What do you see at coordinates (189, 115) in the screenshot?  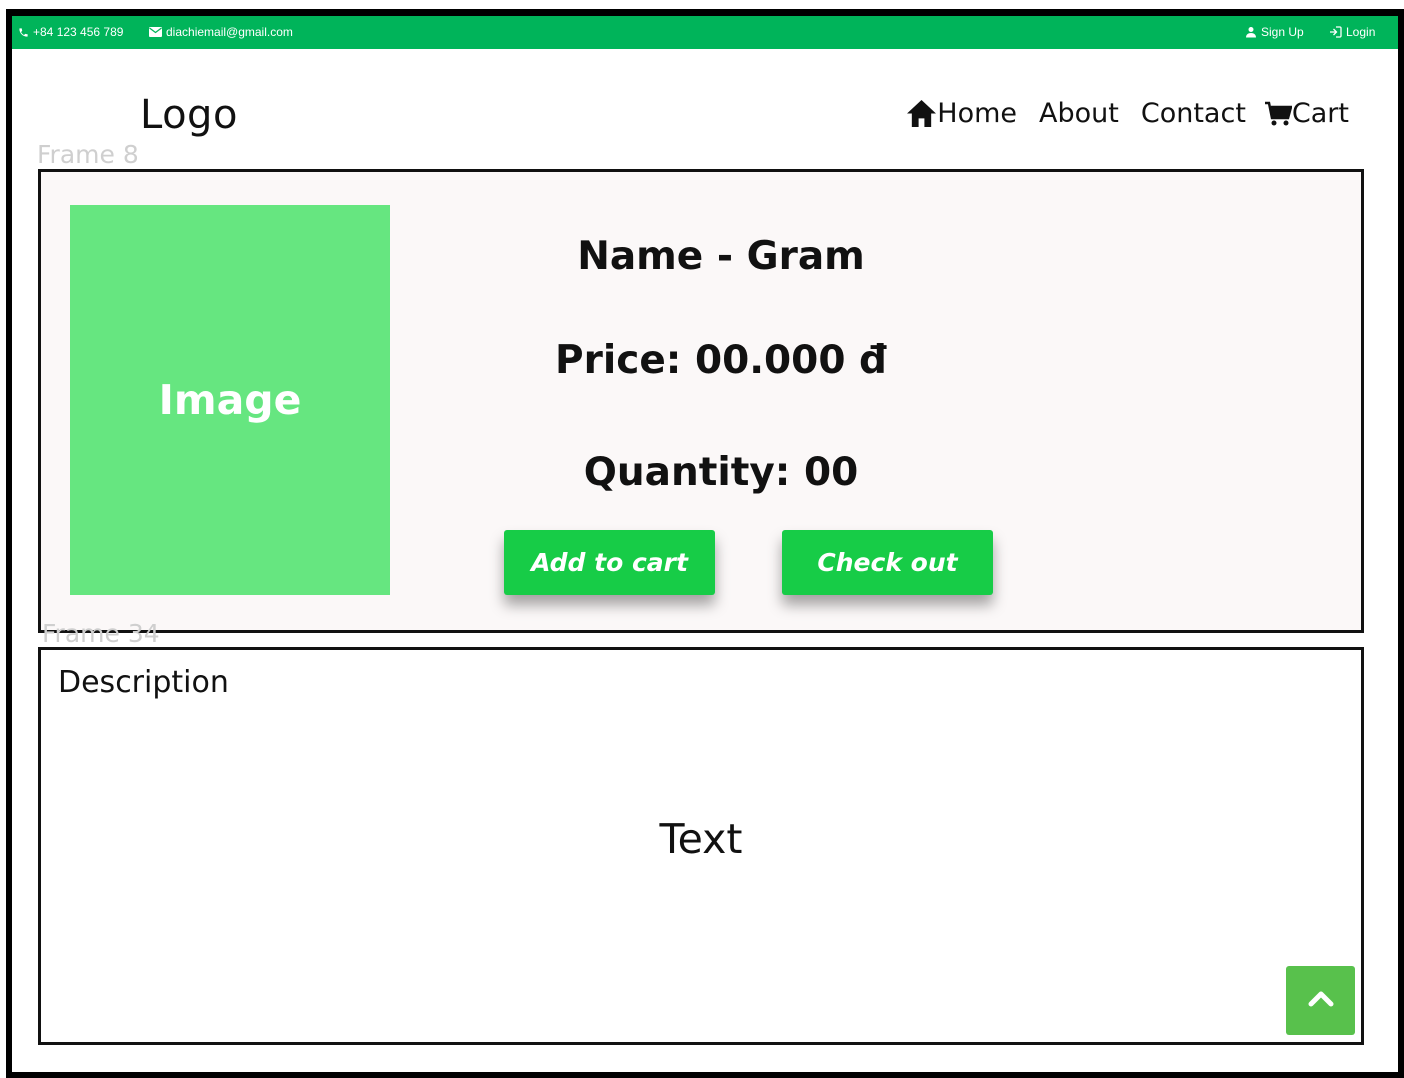 I see `site-logo: Logo` at bounding box center [189, 115].